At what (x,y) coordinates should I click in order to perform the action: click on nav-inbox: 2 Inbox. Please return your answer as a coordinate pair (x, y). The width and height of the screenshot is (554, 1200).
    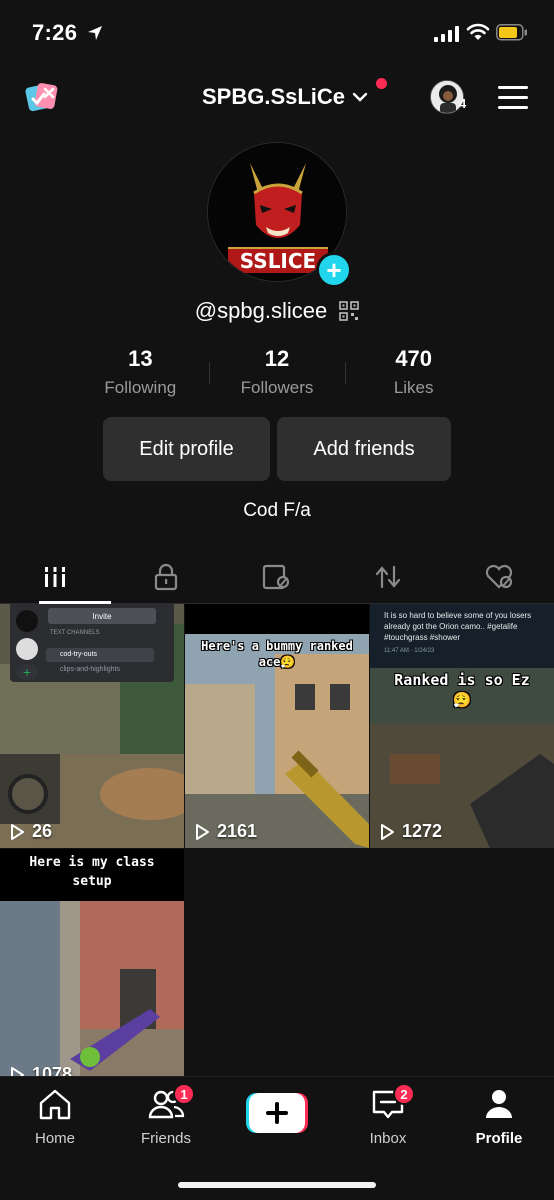
    Looking at the image, I should click on (388, 1115).